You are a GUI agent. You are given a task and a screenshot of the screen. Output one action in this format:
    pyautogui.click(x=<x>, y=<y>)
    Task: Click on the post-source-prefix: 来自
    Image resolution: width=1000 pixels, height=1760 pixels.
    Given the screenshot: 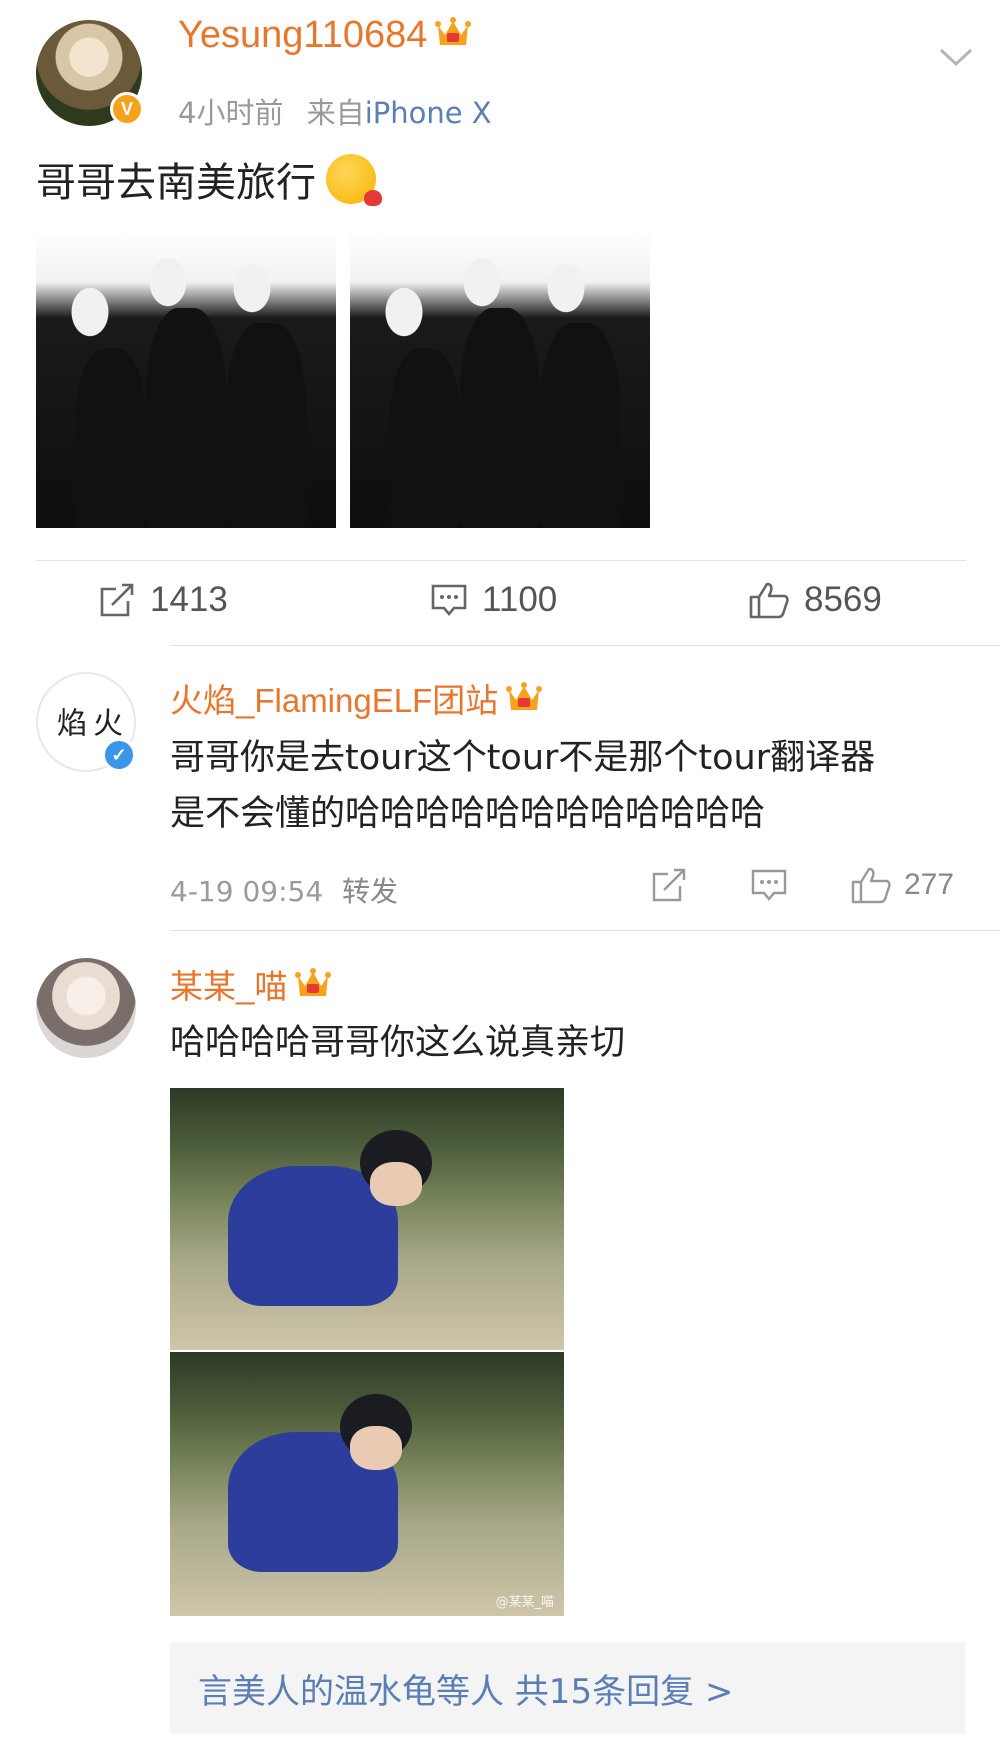 What is the action you would take?
    pyautogui.click(x=335, y=113)
    